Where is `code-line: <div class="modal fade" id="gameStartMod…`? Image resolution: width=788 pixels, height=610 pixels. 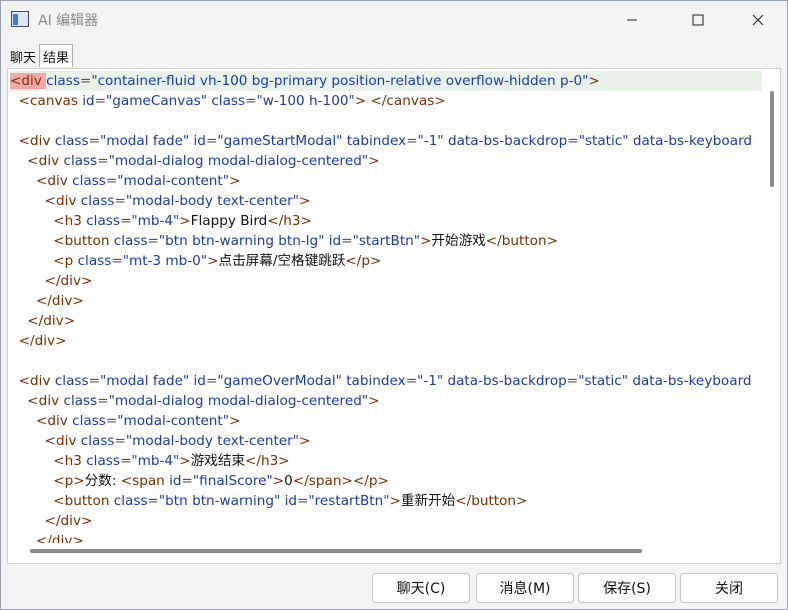 code-line: <div class="modal fade" id="gameStartMod… is located at coordinates (386, 141).